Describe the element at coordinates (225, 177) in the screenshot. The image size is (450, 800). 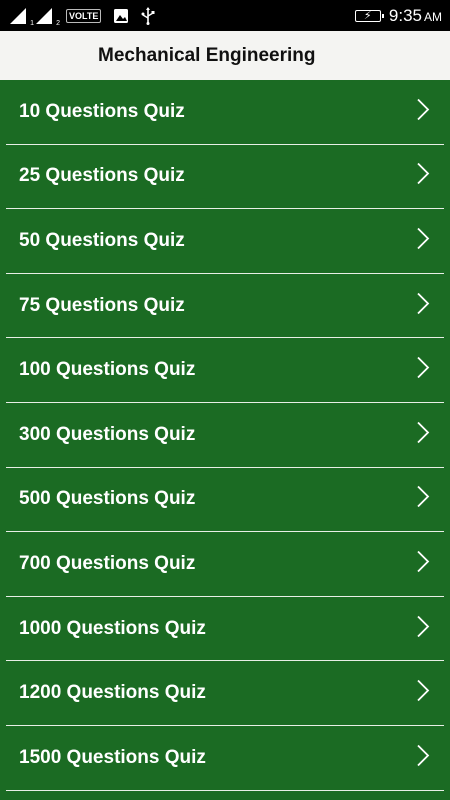
I see `list-item-25-questions: 25 Questions Quiz` at that location.